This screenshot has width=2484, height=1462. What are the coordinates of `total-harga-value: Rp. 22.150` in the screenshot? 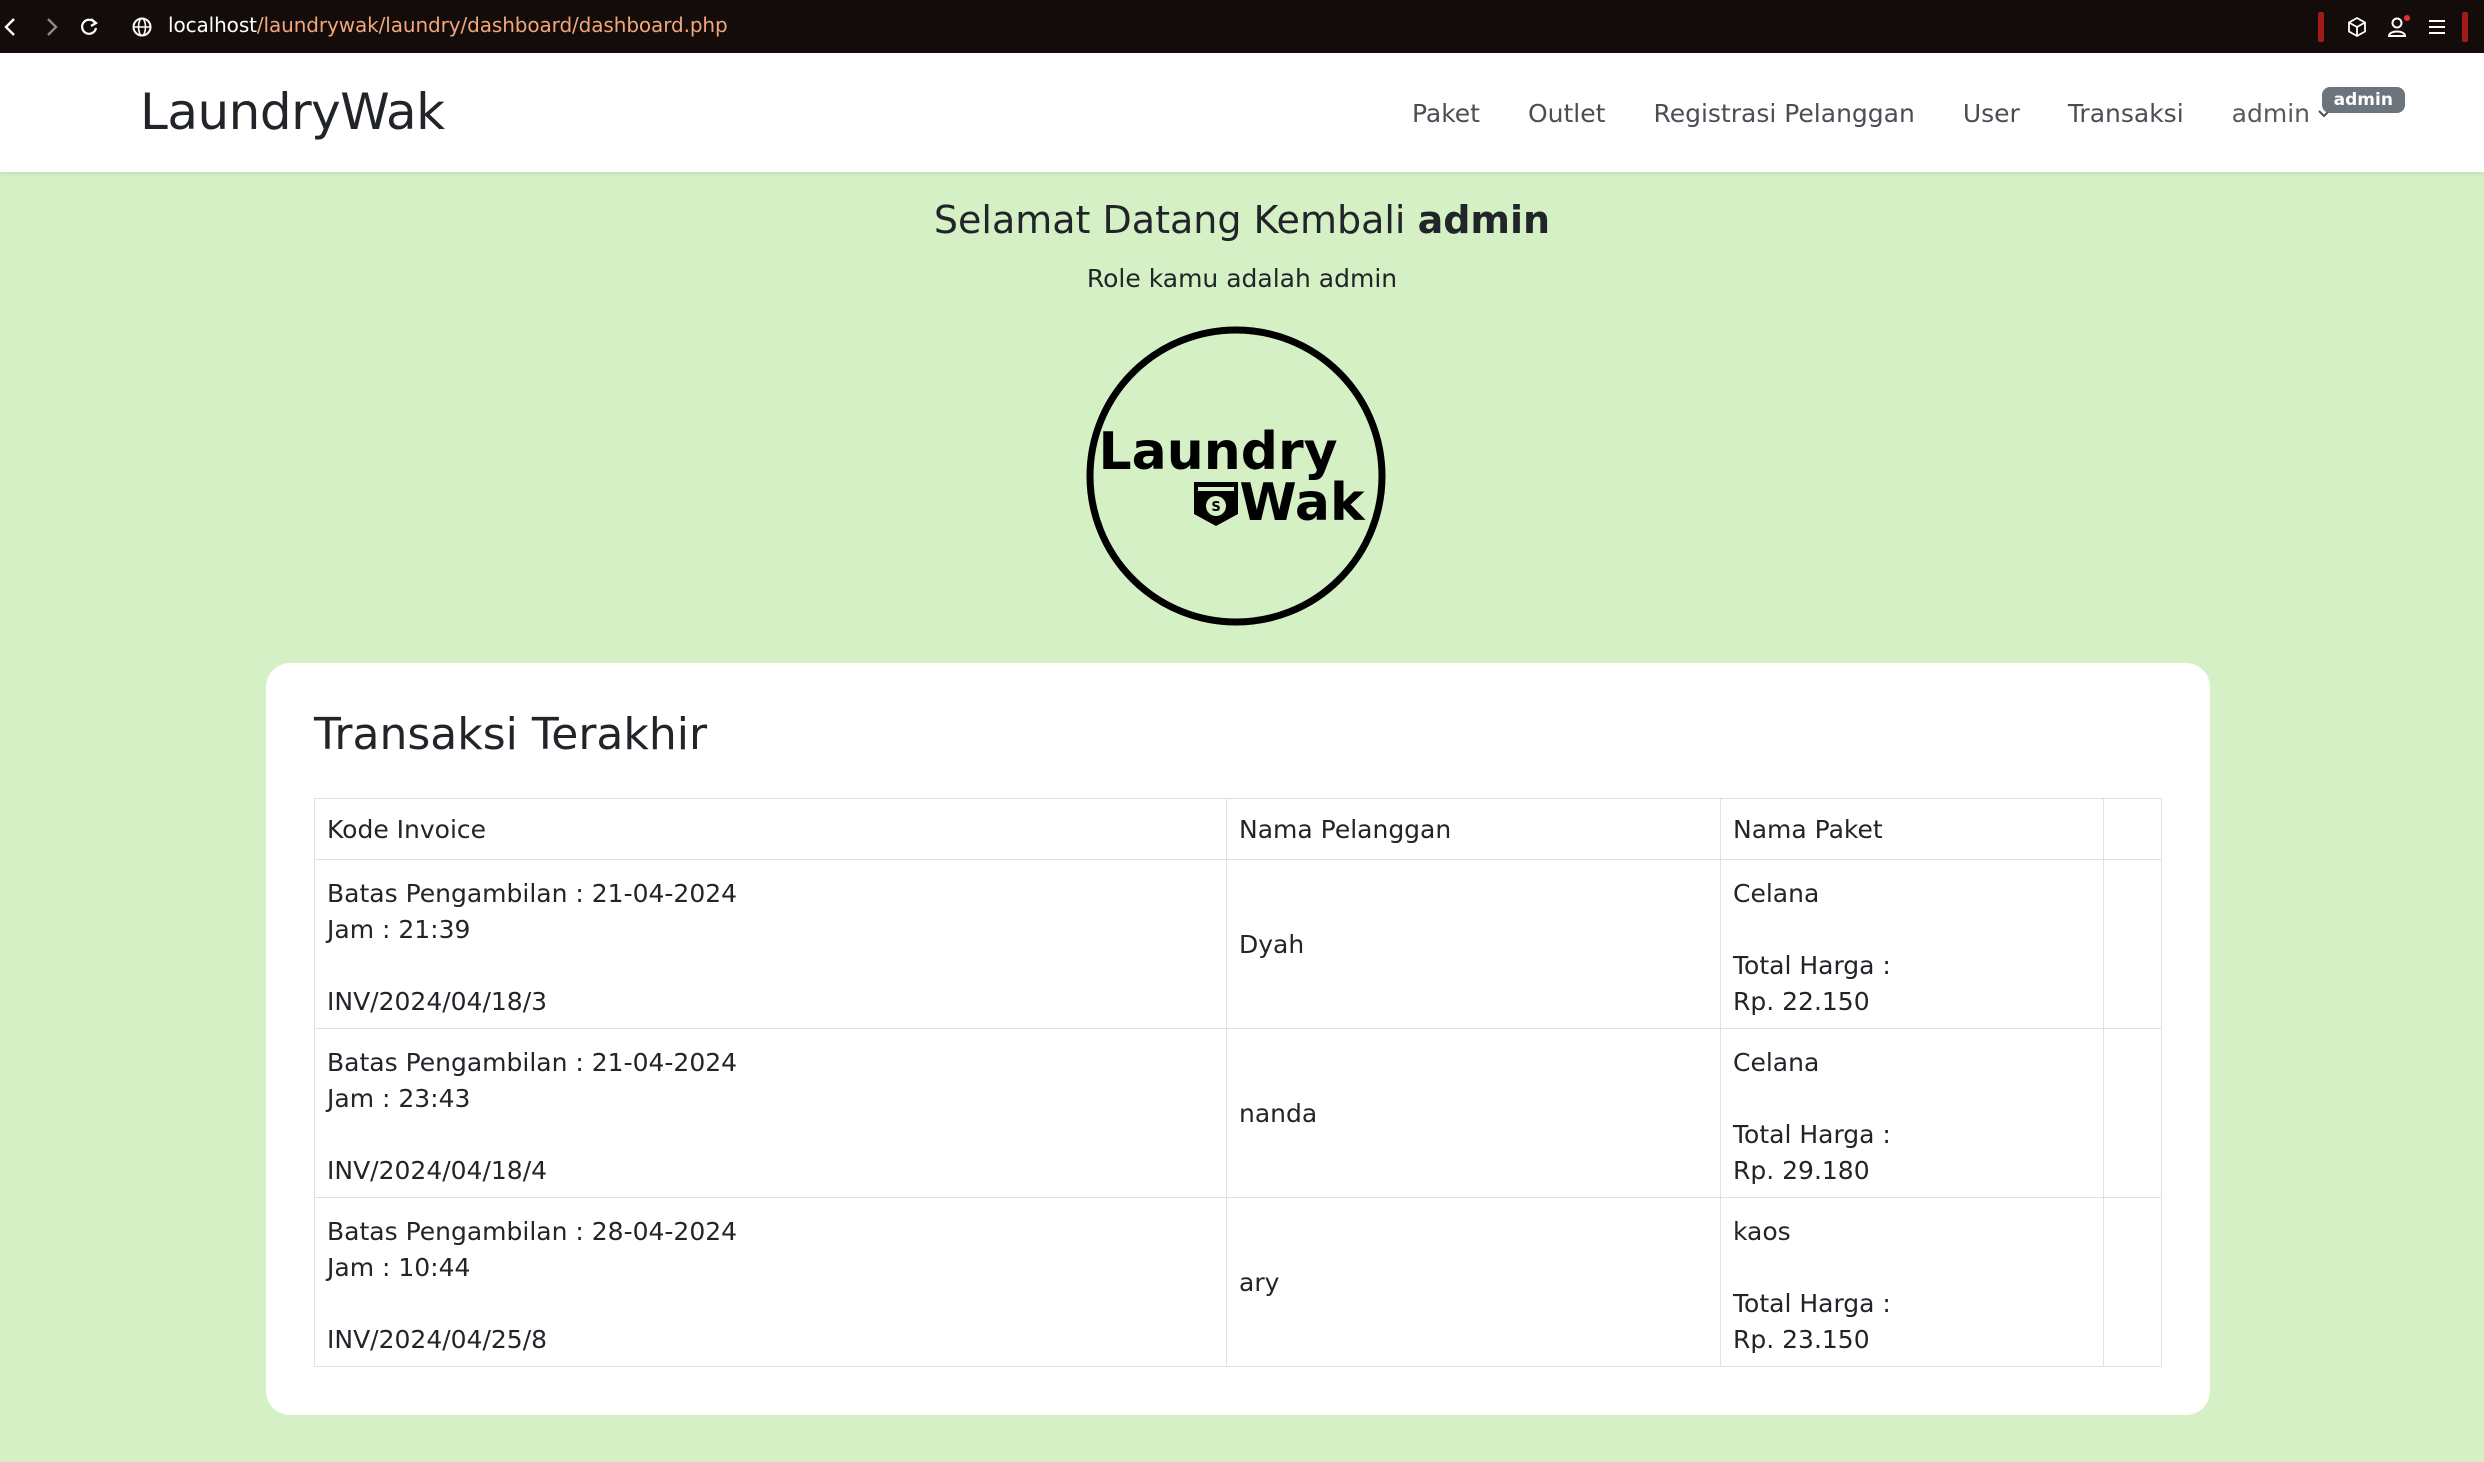 It's located at (1801, 1001).